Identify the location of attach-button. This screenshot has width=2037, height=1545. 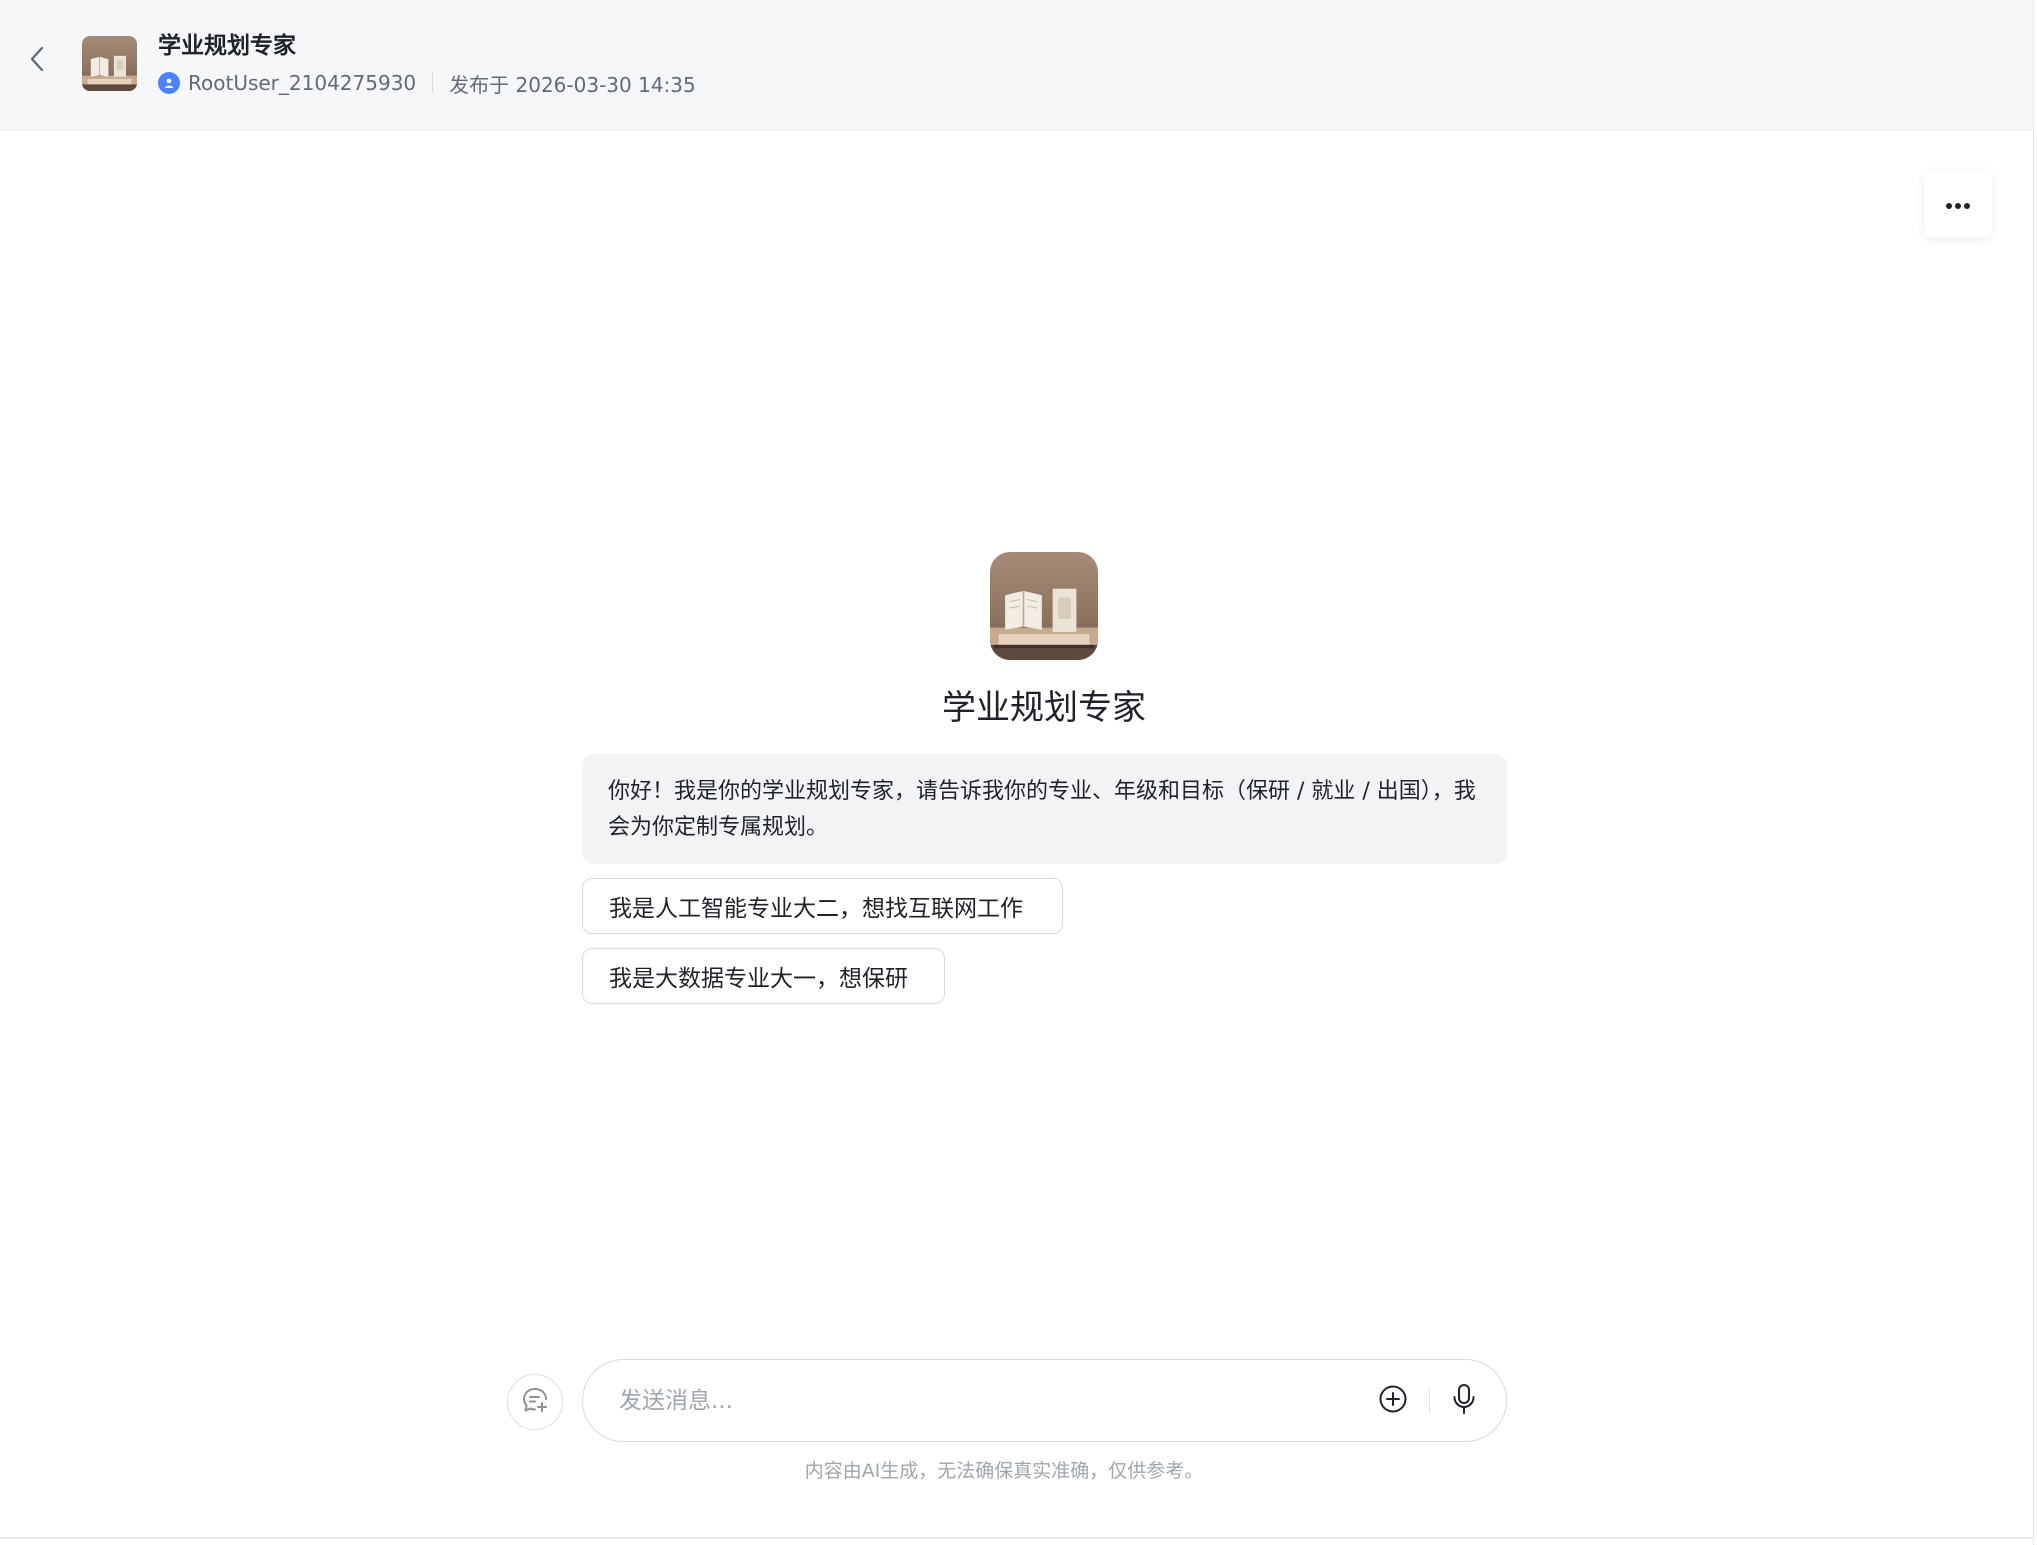
(1393, 1401).